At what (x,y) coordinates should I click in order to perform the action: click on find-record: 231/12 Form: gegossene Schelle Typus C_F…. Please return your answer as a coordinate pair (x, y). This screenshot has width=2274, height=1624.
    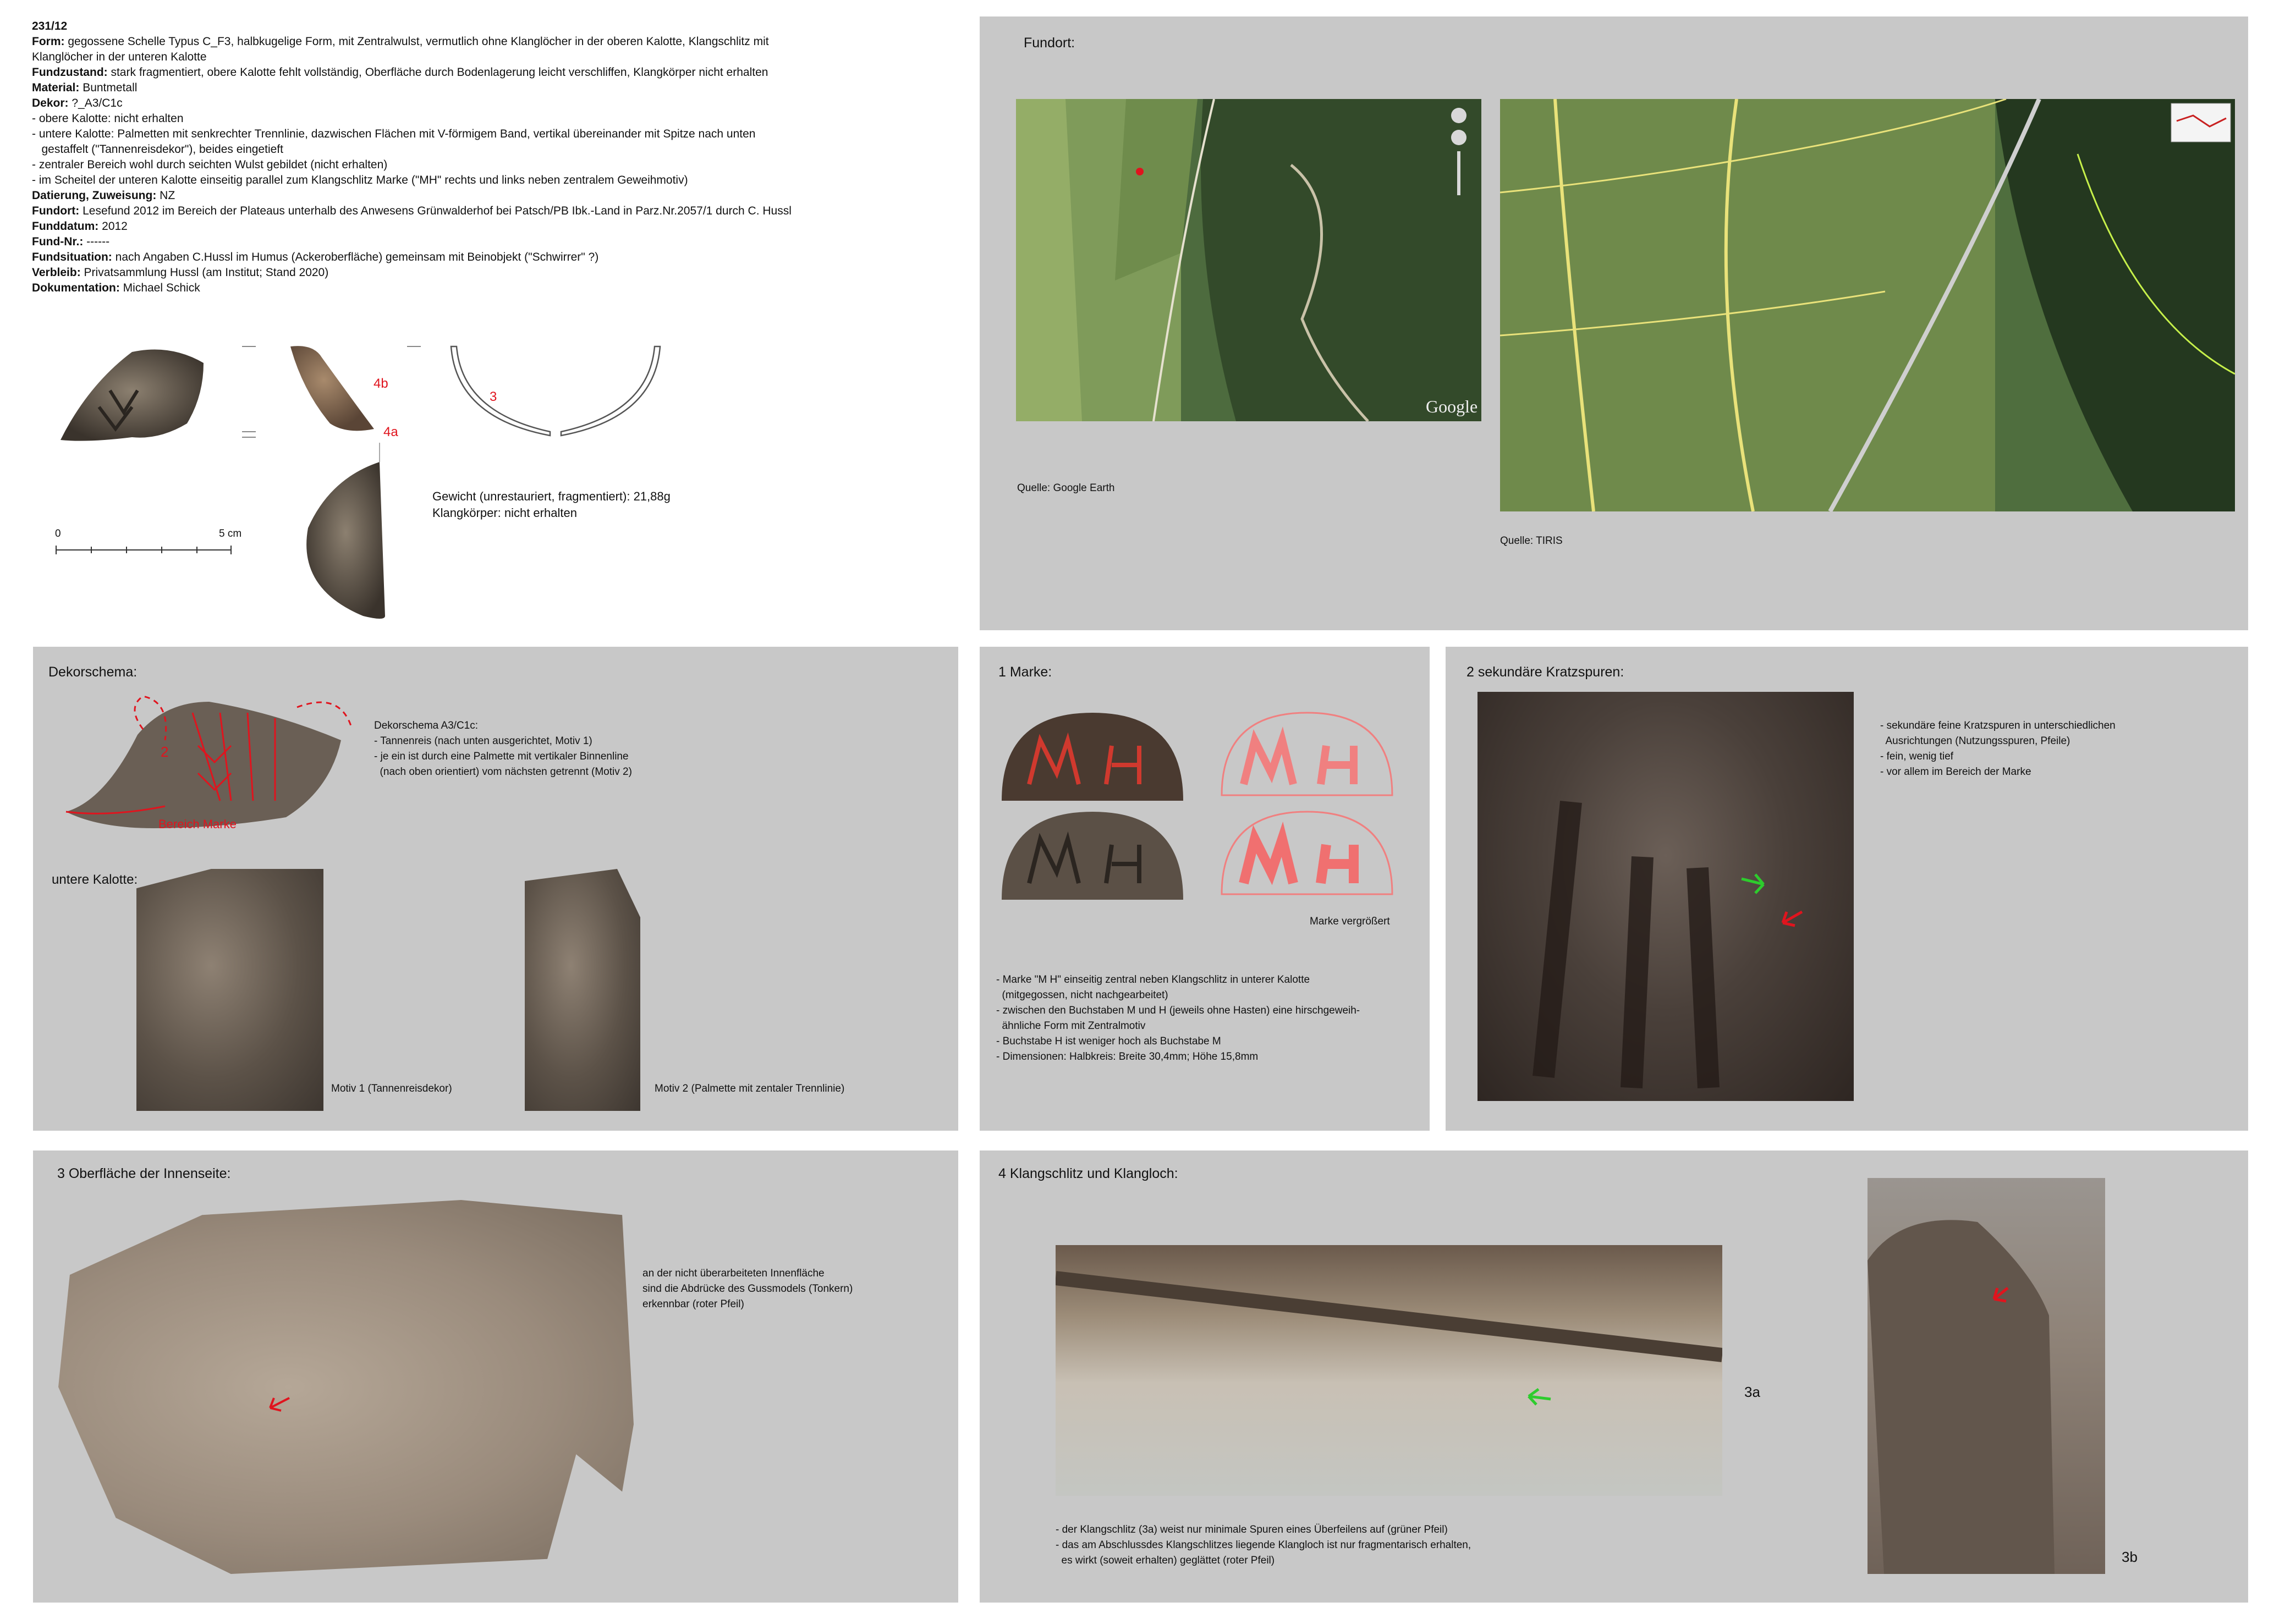
    Looking at the image, I should click on (499, 157).